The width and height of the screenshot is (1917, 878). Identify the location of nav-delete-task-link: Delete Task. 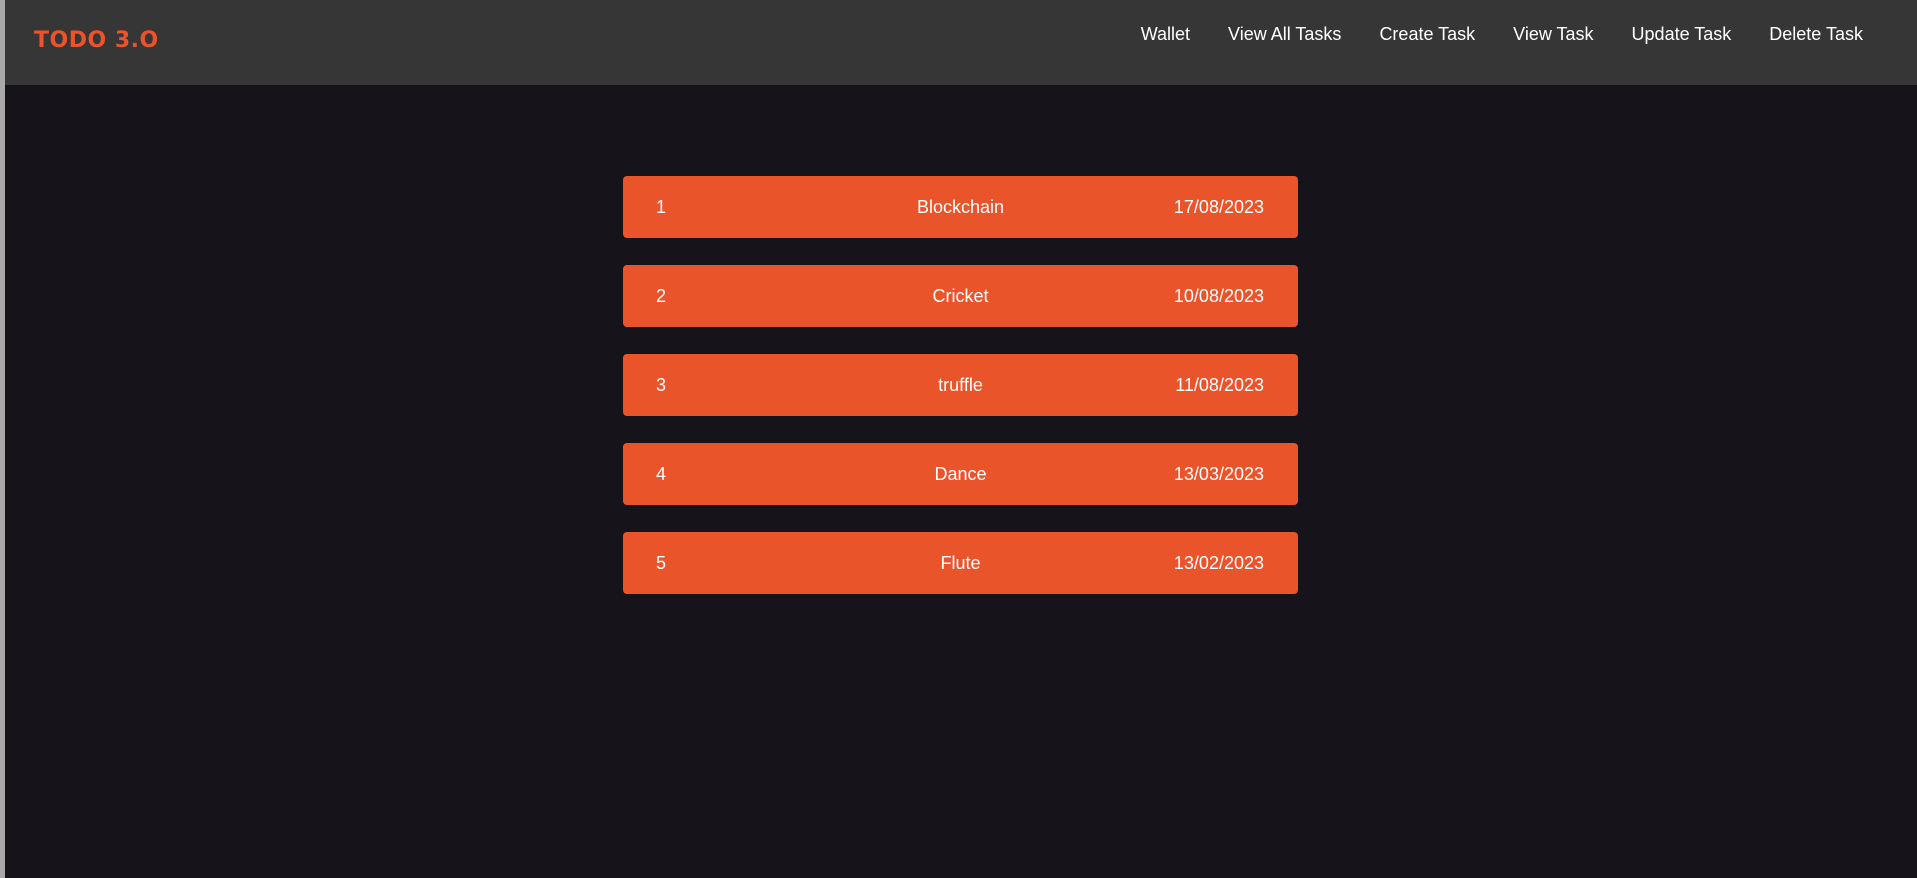
(1816, 34).